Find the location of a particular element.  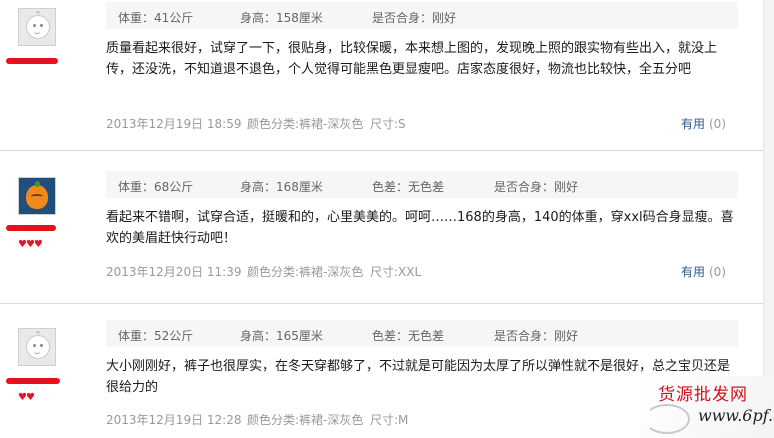

review-date: 2013年12月20日 11:39 is located at coordinates (174, 272).